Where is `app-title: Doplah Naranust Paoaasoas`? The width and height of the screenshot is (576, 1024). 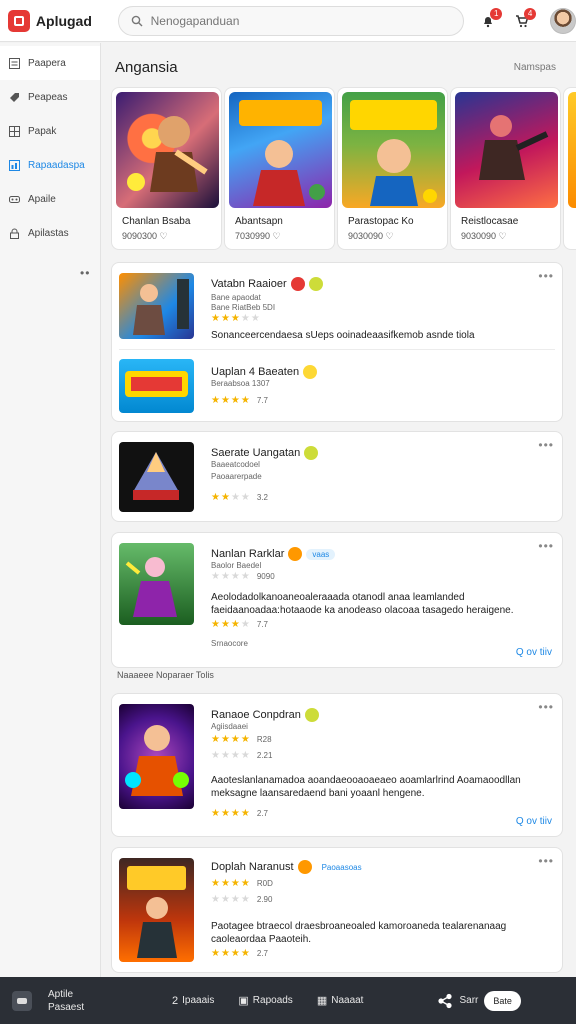 app-title: Doplah Naranust Paoaasoas is located at coordinates (289, 867).